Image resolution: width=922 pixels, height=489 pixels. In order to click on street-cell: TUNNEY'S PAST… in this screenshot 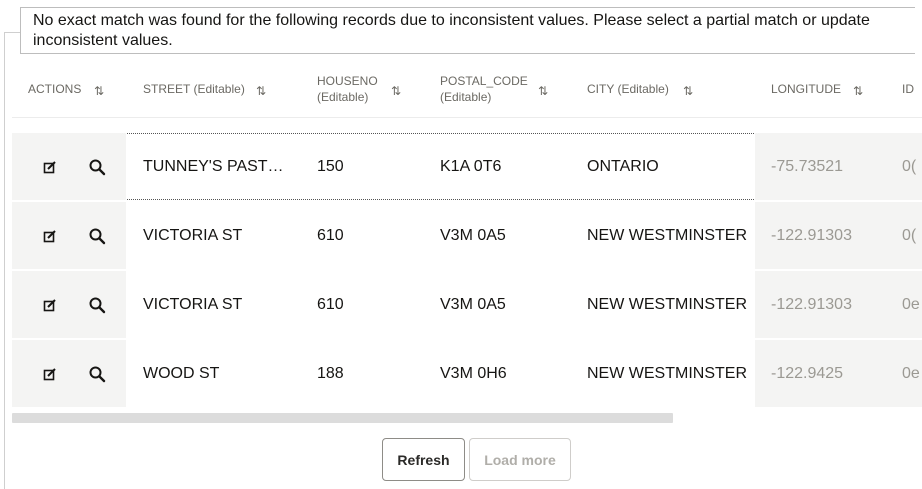, I will do `click(213, 166)`.